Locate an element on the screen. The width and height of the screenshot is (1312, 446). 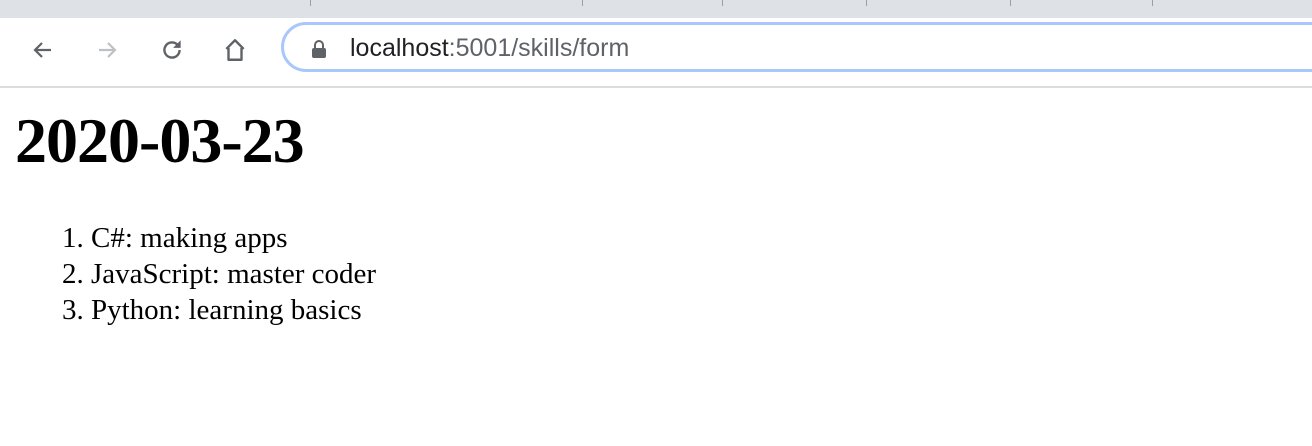
home-button is located at coordinates (235, 50).